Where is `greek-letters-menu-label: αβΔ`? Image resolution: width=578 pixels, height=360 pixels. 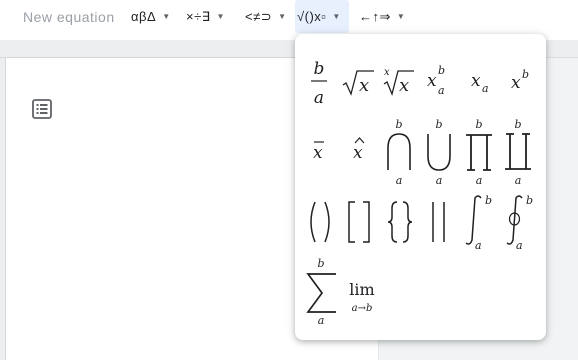
greek-letters-menu-label: αβΔ is located at coordinates (144, 16).